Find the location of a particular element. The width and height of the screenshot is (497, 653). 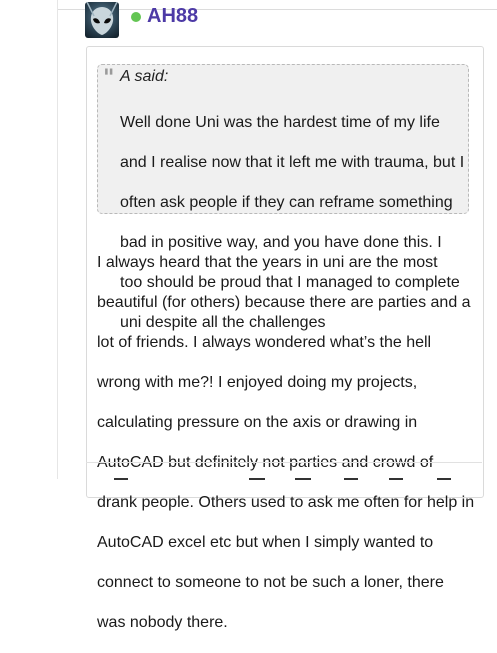

reply-line: was nobody there. is located at coordinates (162, 622).